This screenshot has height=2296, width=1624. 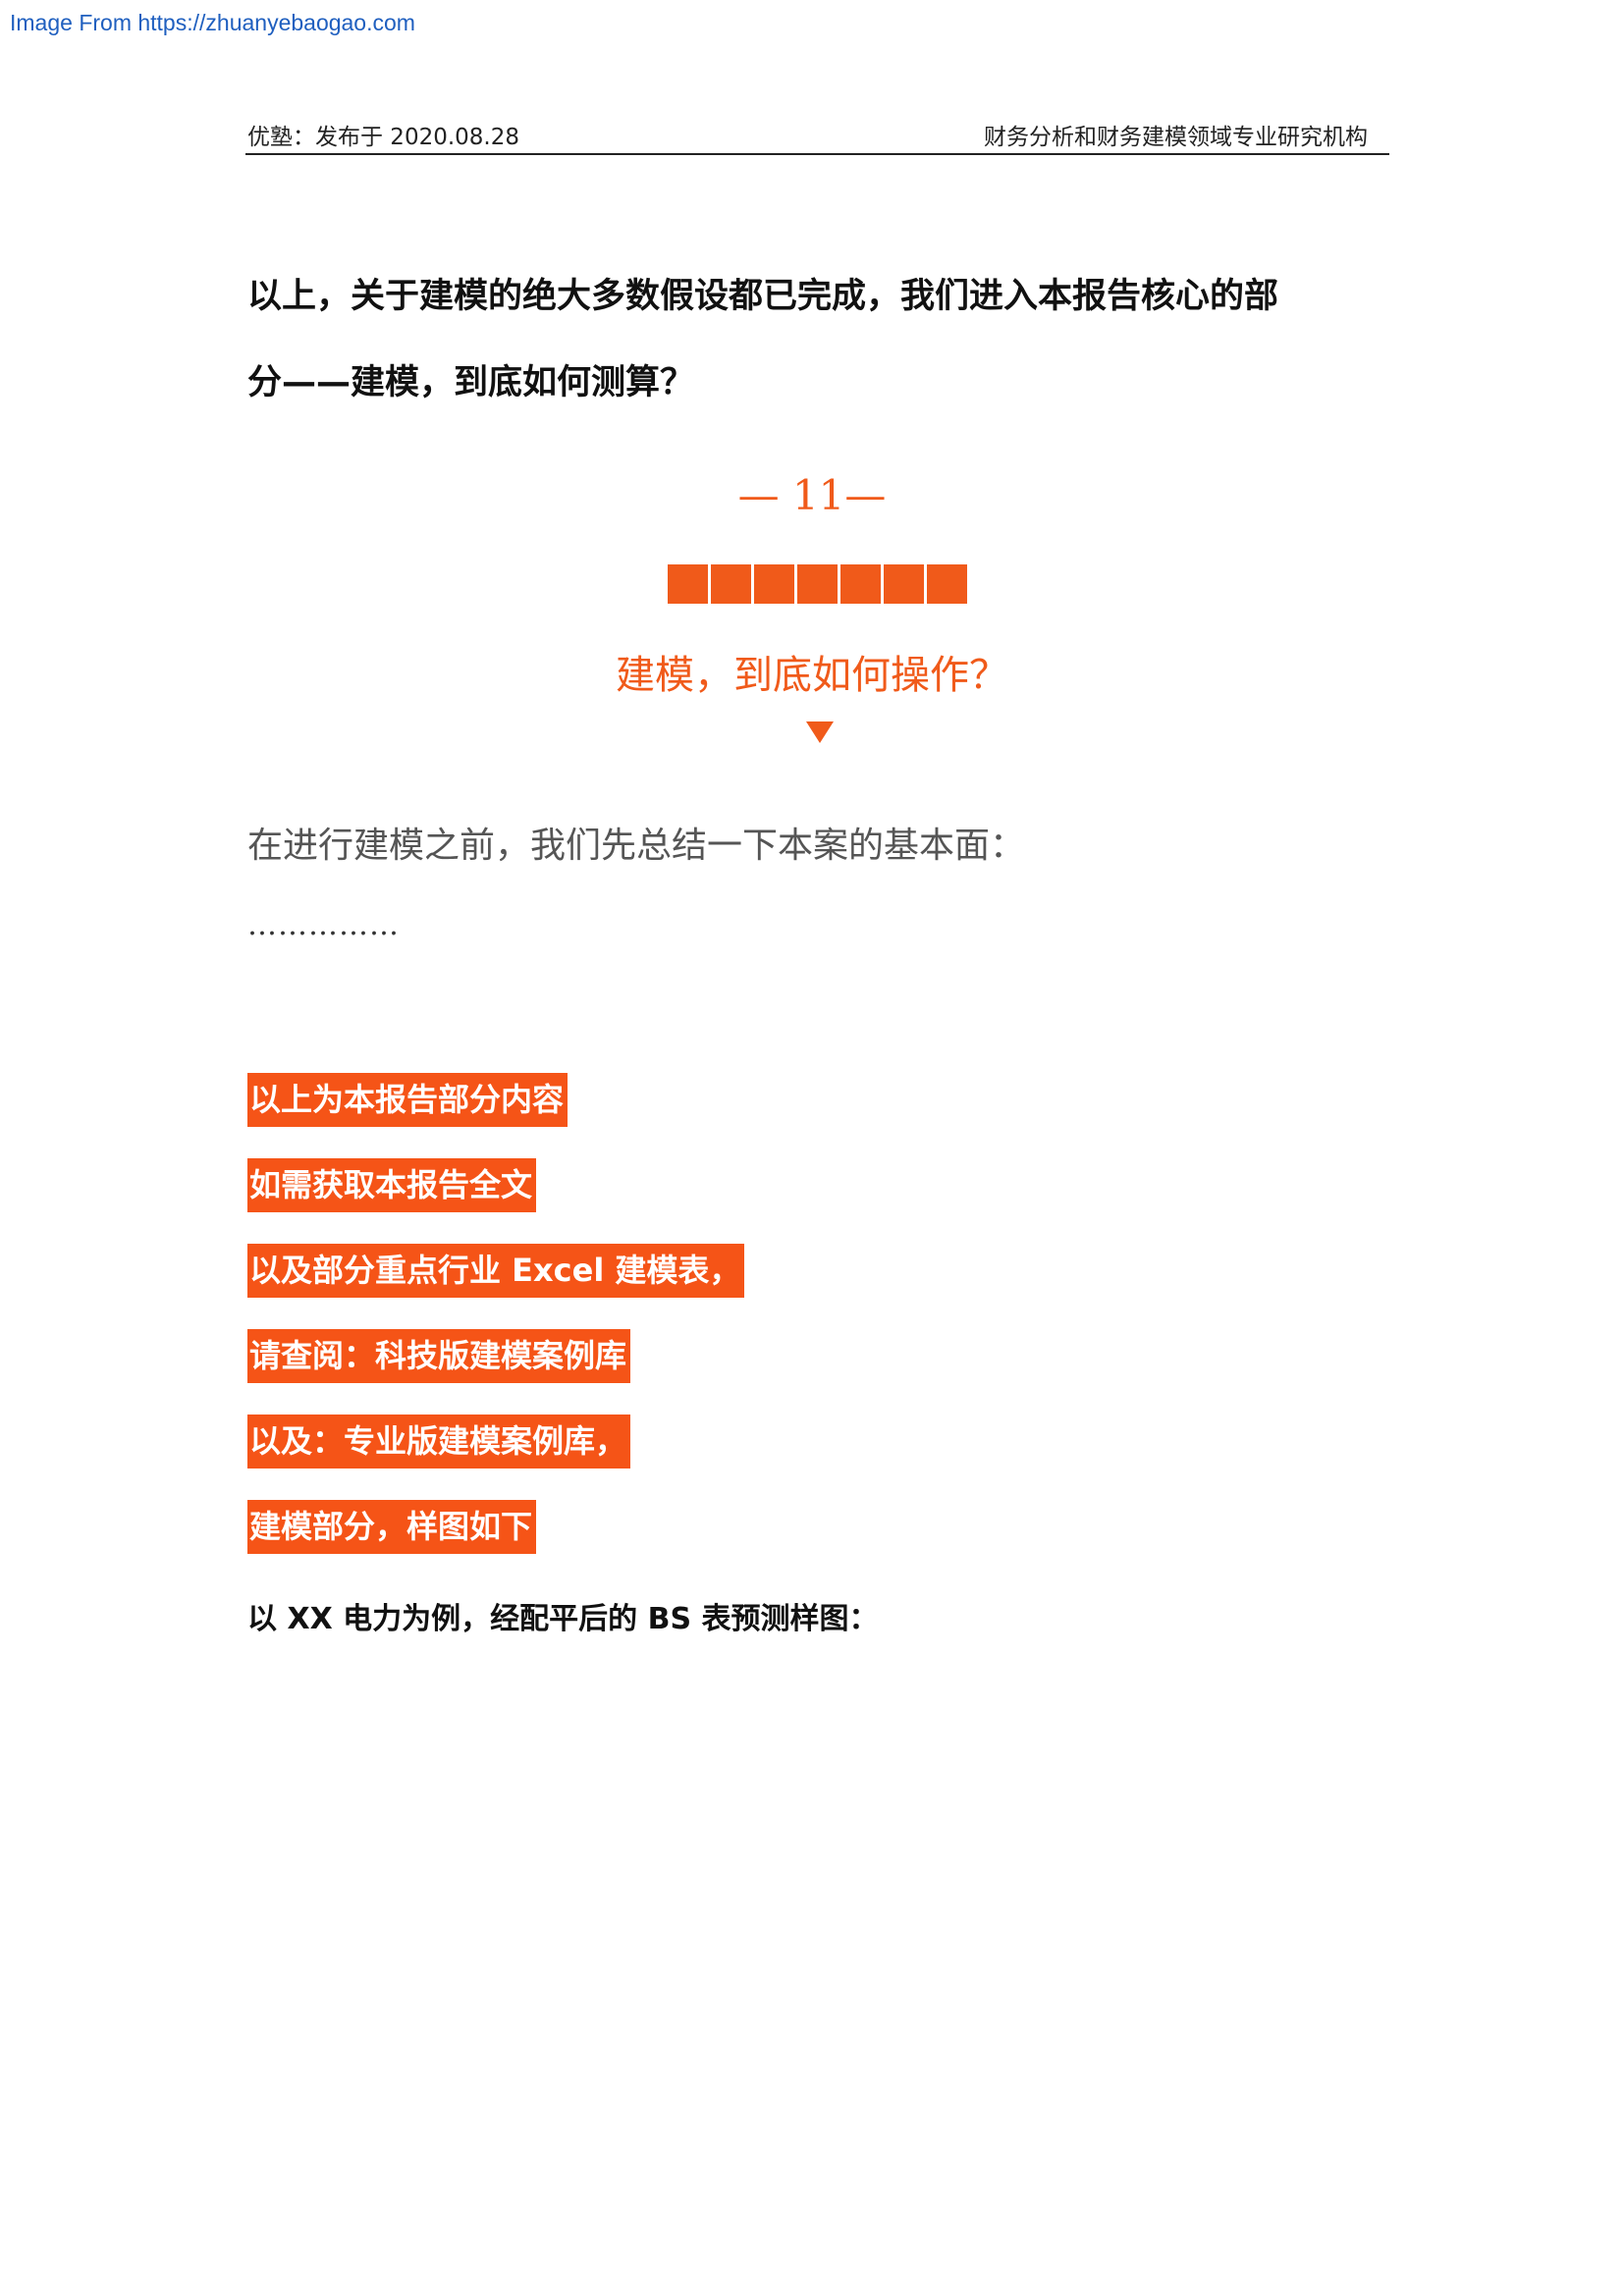 What do you see at coordinates (820, 732) in the screenshot?
I see `down-triangle-icon` at bounding box center [820, 732].